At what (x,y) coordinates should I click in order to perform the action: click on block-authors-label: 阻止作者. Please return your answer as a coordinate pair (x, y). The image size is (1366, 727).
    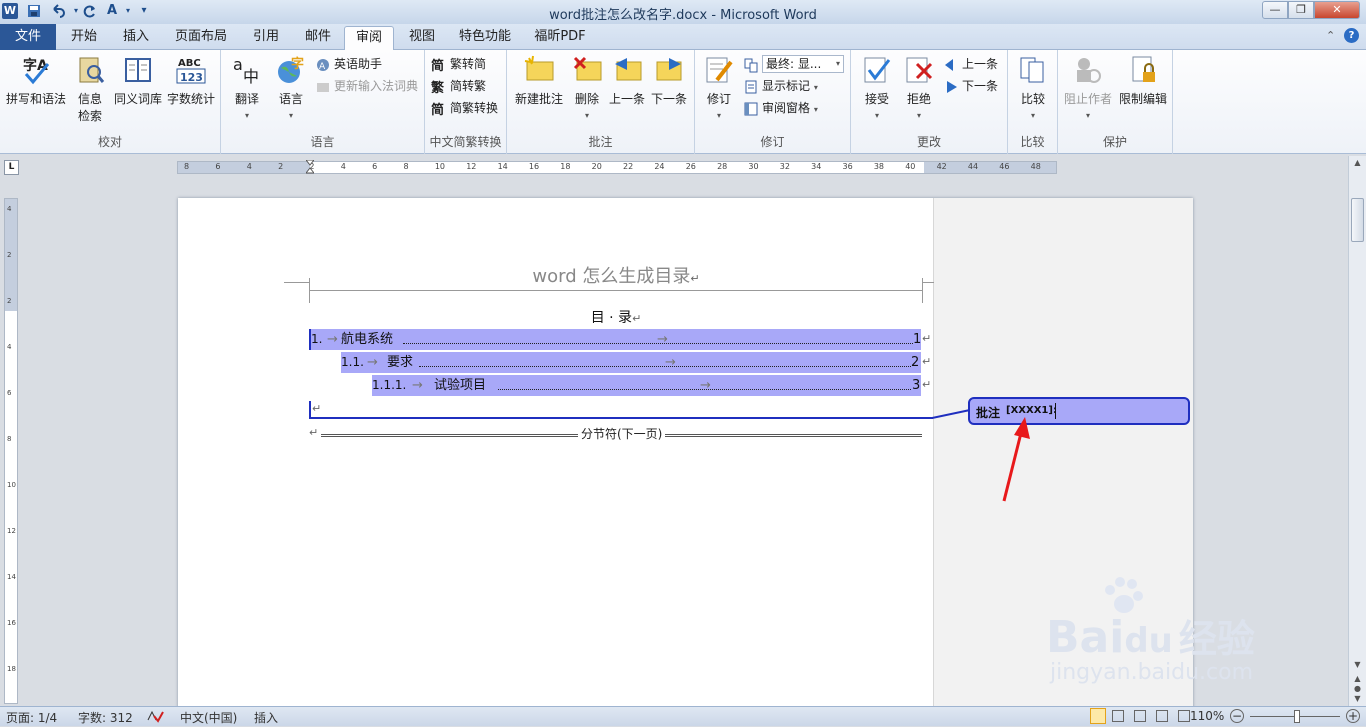
    Looking at the image, I should click on (1087, 99).